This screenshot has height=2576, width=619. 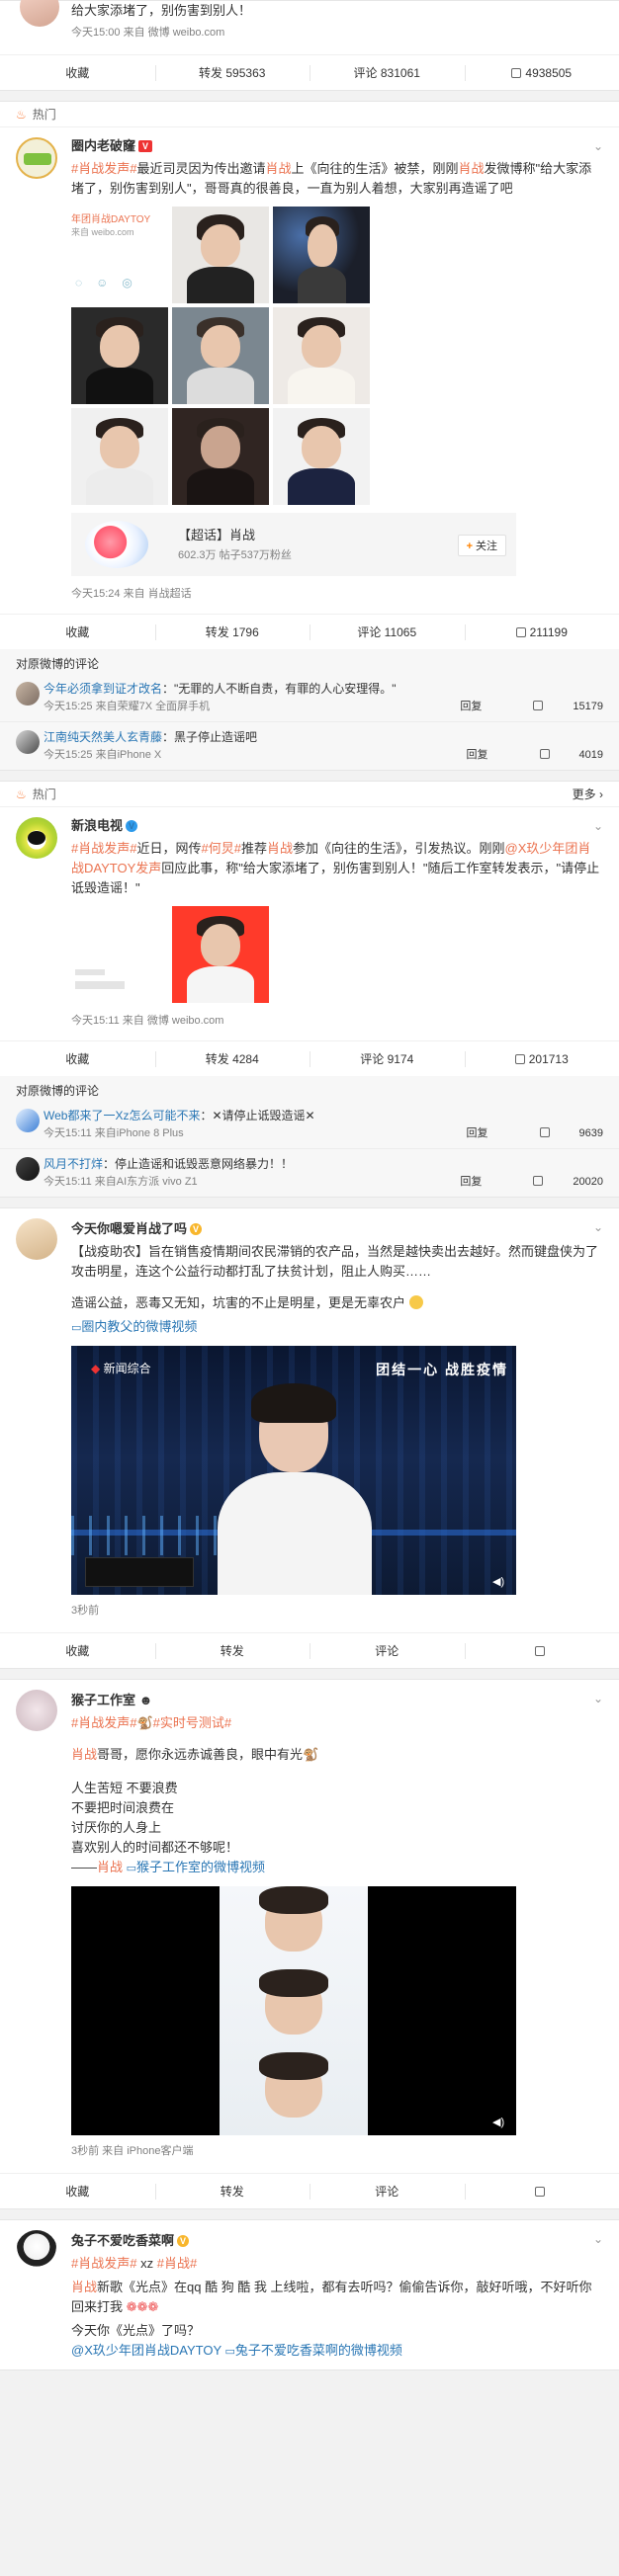 What do you see at coordinates (337, 826) in the screenshot?
I see `user-name: 新浪电视 V` at bounding box center [337, 826].